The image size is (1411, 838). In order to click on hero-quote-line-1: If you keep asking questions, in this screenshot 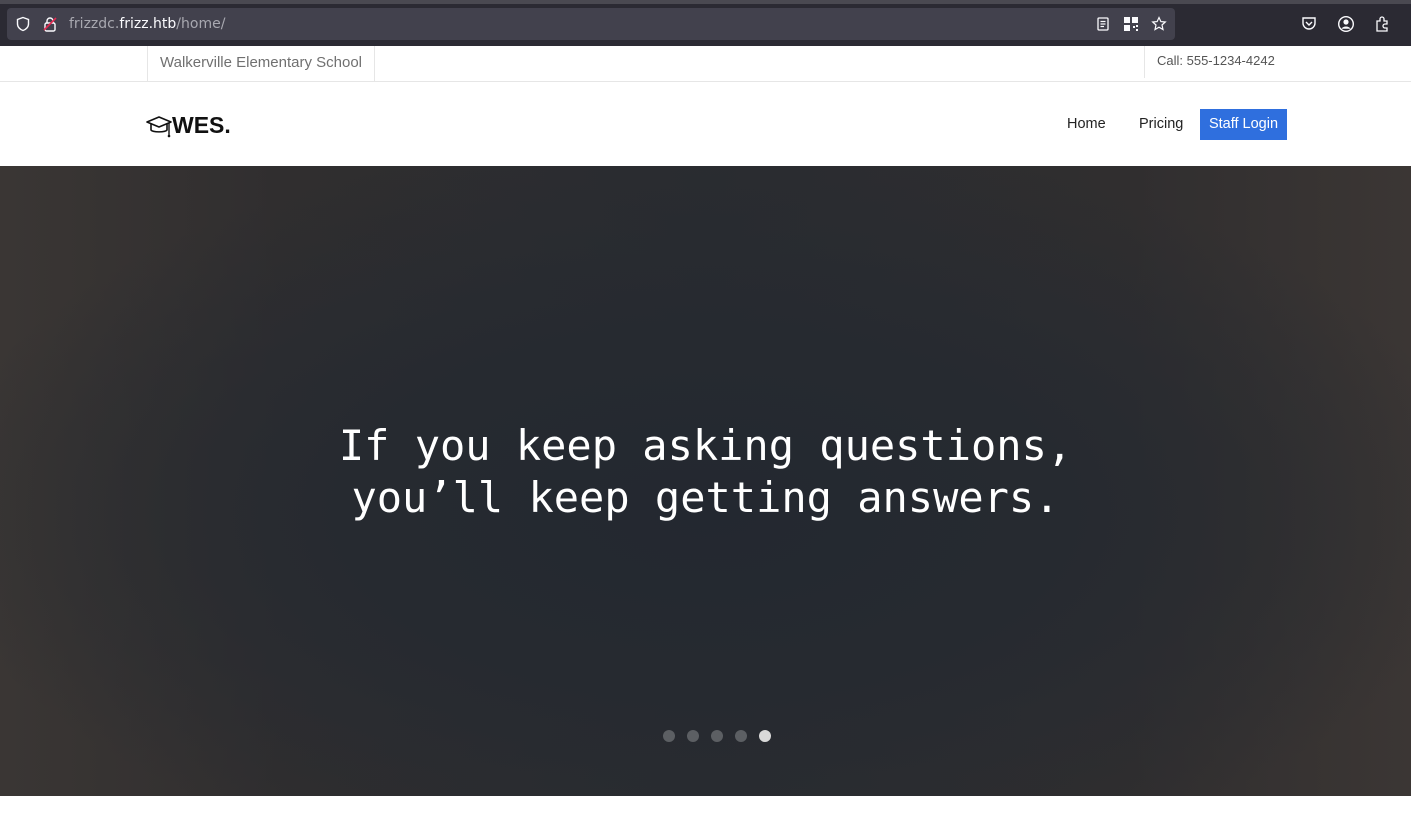, I will do `click(705, 445)`.